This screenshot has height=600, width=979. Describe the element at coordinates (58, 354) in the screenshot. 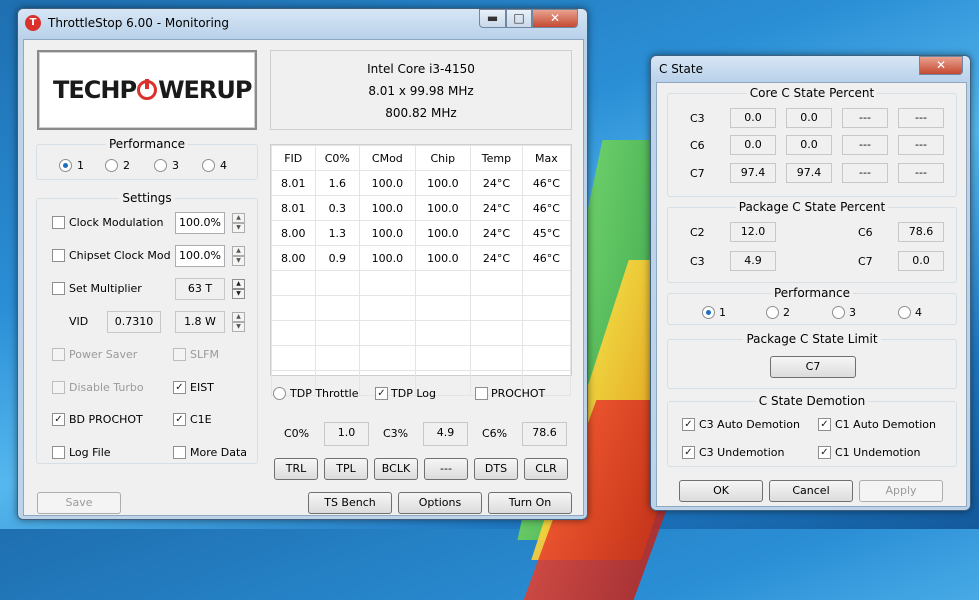

I see `power-saver-checkbox` at that location.